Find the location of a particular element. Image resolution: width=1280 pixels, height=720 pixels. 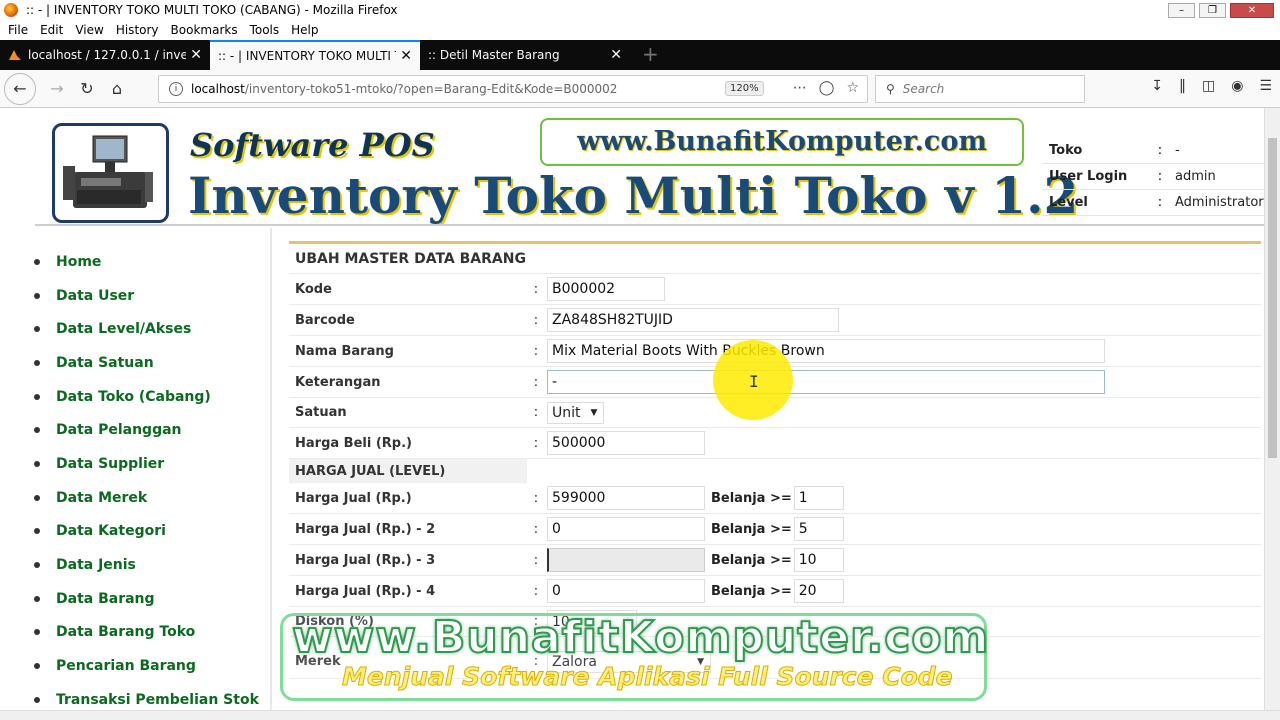

sidebar-item-data-barang: Data Barang is located at coordinates (152, 599).